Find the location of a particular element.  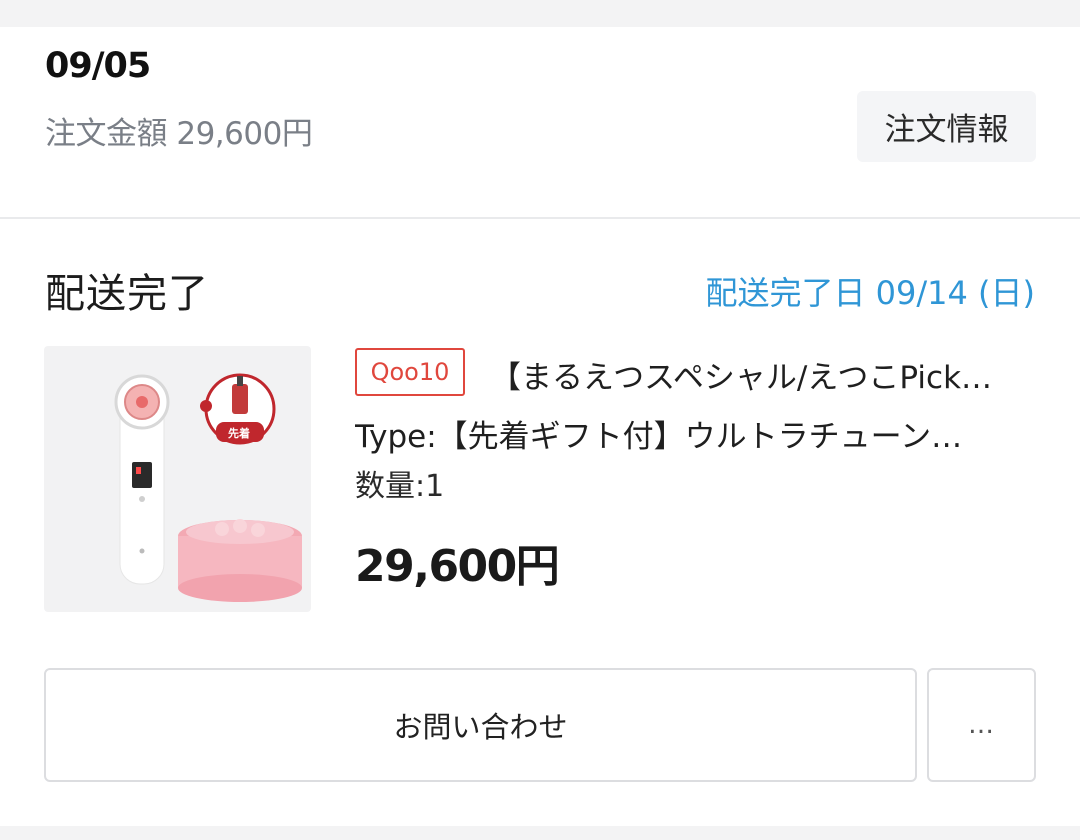

bottom-separator-strip is located at coordinates (540, 833).